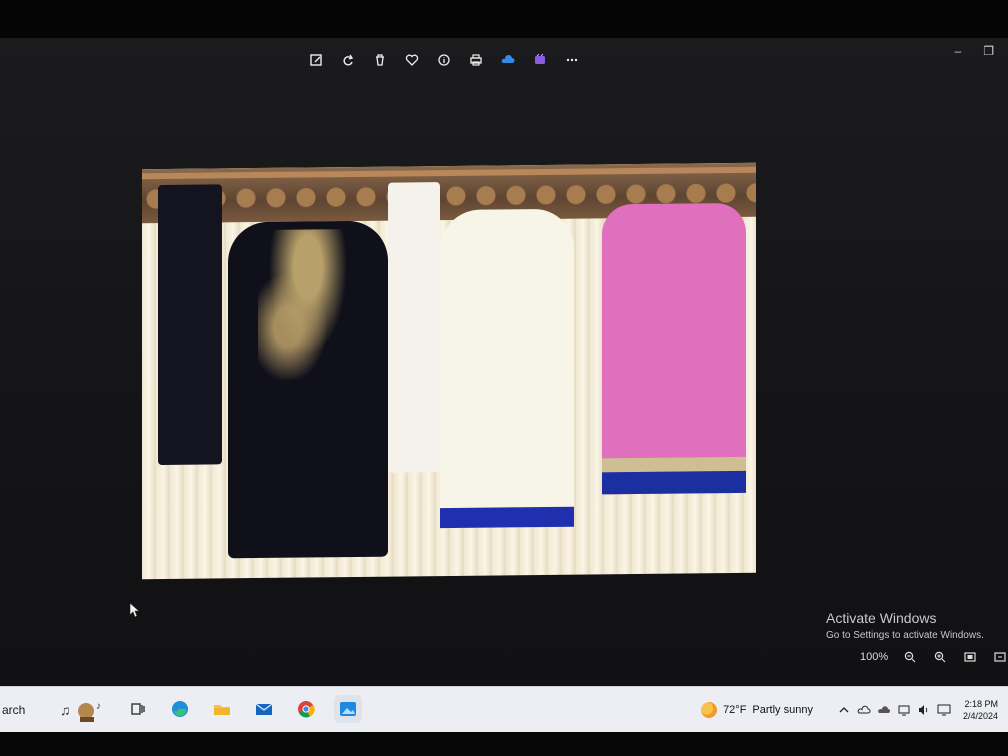  I want to click on photo-viewer-toolbar, so click(444, 60).